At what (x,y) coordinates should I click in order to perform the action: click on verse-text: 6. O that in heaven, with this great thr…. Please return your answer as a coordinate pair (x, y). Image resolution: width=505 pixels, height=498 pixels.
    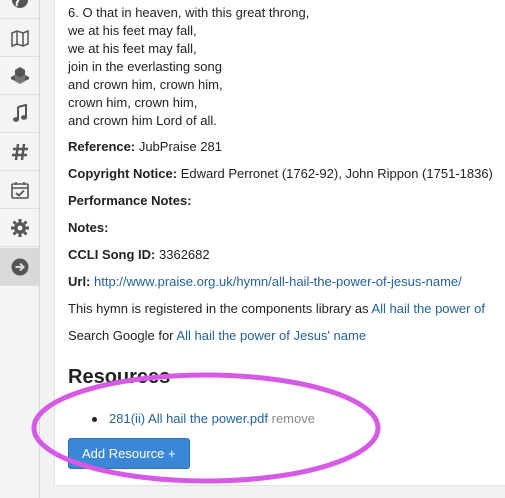
    Looking at the image, I should click on (189, 66).